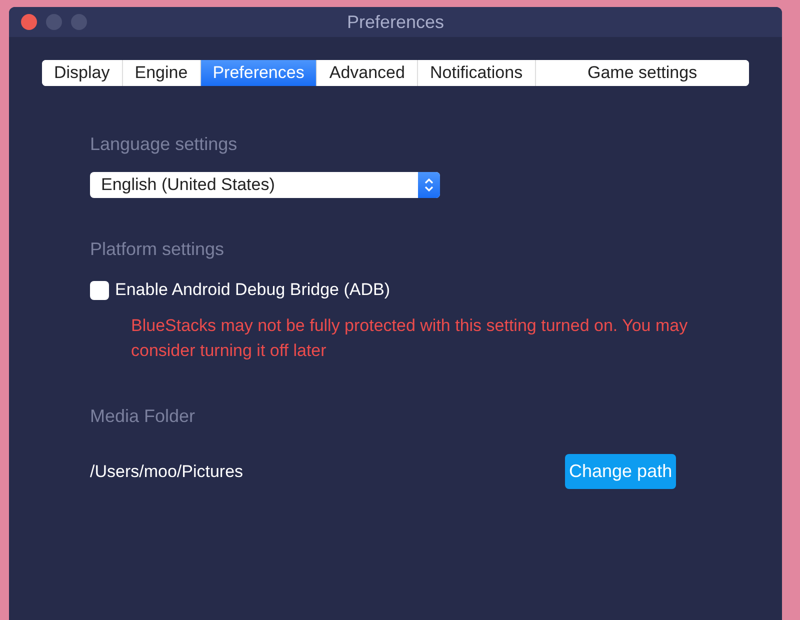  Describe the element at coordinates (252, 290) in the screenshot. I see `checkbox-label: Enable Android Debug Bridge (ADB)` at that location.